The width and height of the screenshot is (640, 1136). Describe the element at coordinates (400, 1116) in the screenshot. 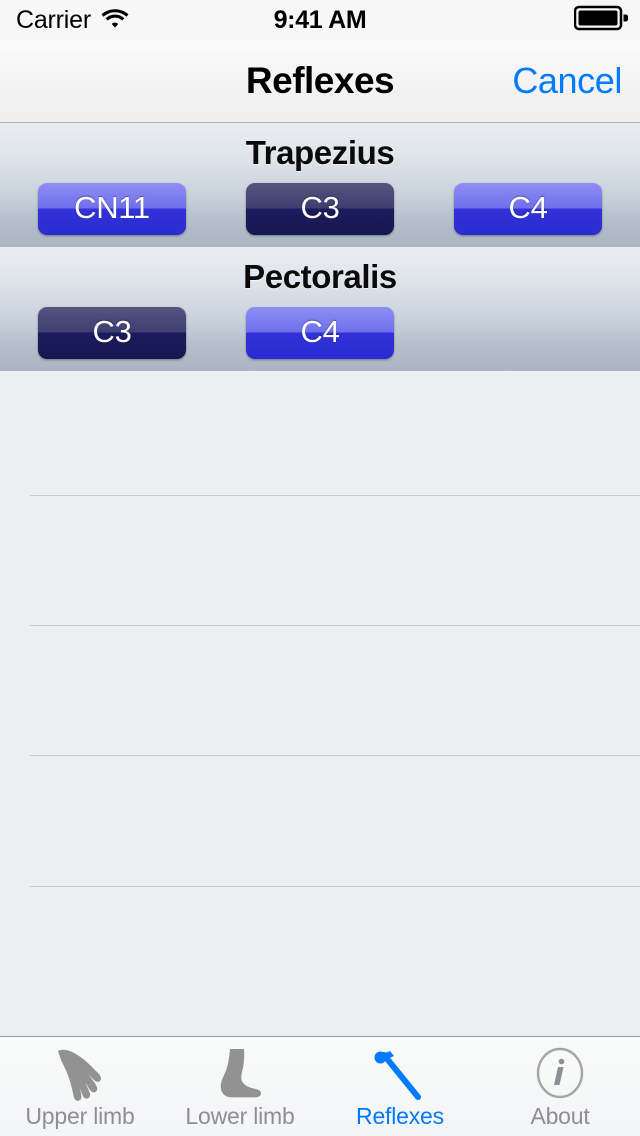

I see `tab-label: Reflexes` at that location.